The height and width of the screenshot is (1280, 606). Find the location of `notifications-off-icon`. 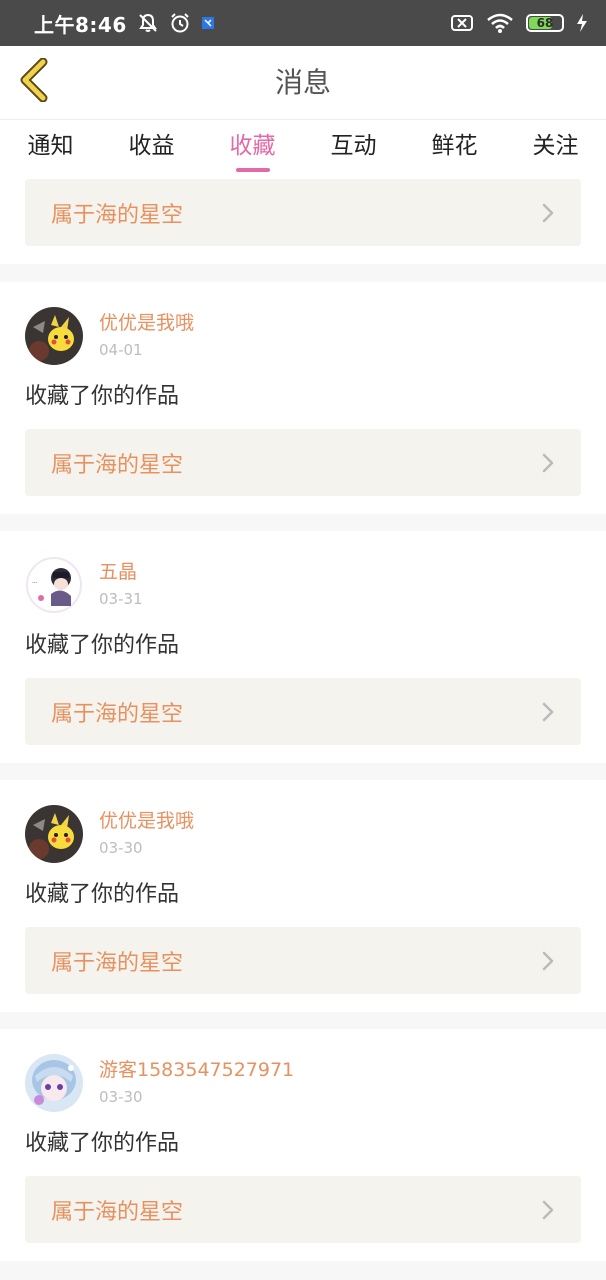

notifications-off-icon is located at coordinates (148, 23).